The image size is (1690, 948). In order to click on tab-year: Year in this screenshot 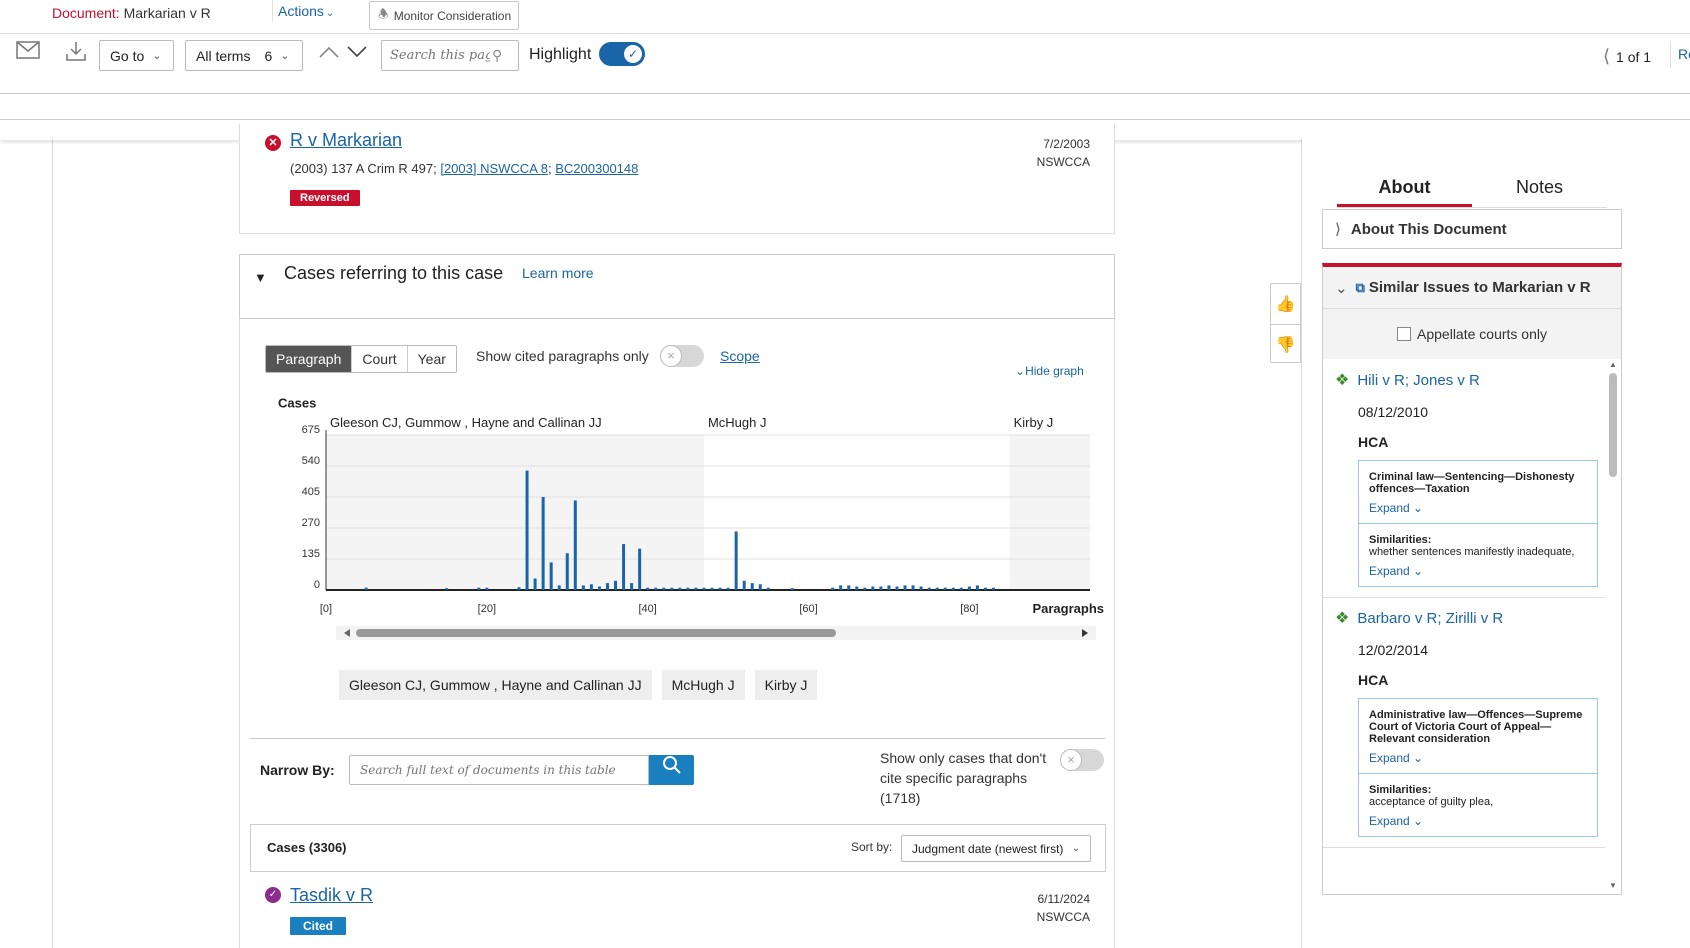, I will do `click(431, 359)`.